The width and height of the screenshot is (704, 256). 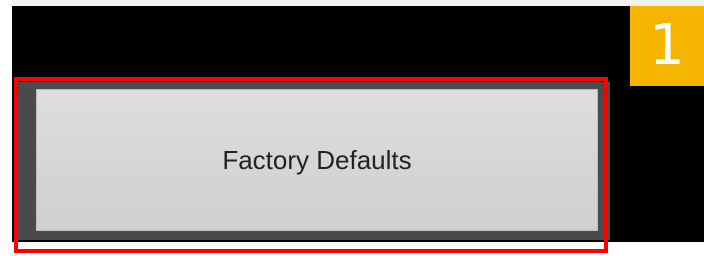 I want to click on left-margin, so click(x=6, y=128).